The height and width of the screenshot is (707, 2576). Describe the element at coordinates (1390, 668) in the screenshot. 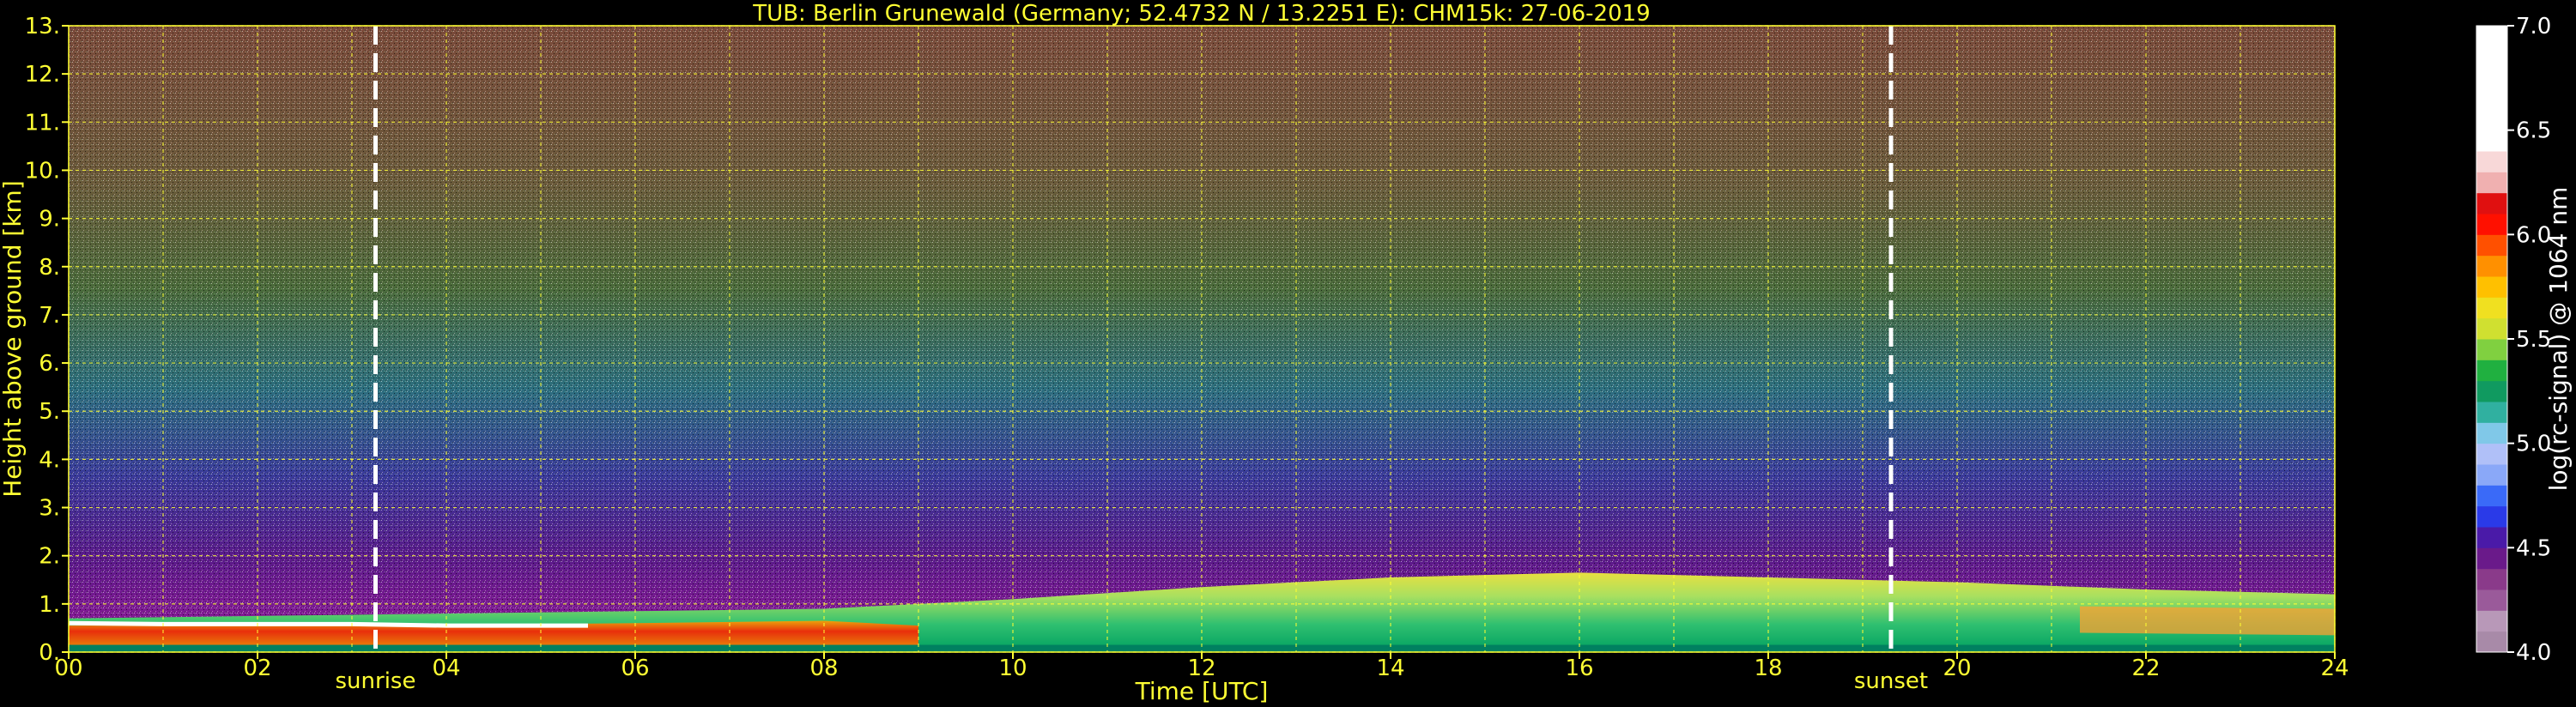

I see `x-tick-label: 14` at that location.